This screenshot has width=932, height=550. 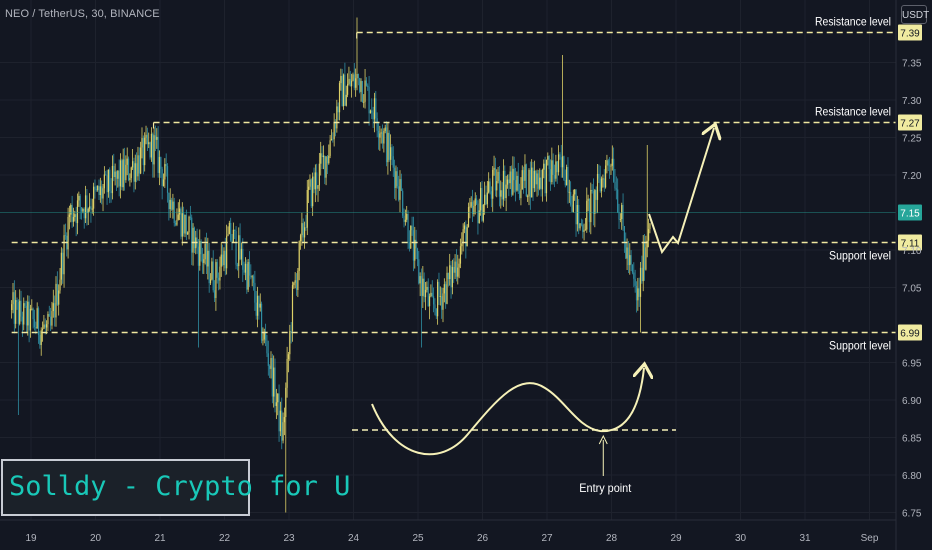 I want to click on x-tick-label: 23, so click(x=289, y=538).